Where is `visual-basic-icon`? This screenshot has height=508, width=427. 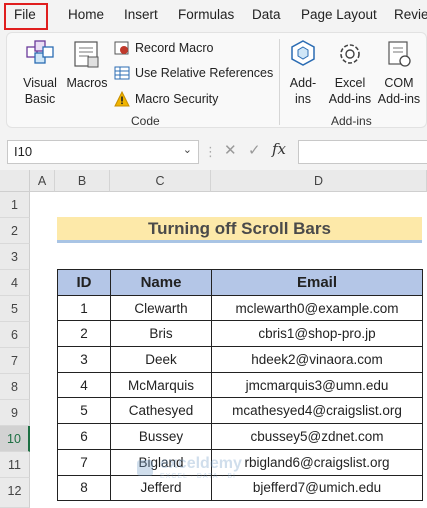
visual-basic-icon is located at coordinates (40, 52).